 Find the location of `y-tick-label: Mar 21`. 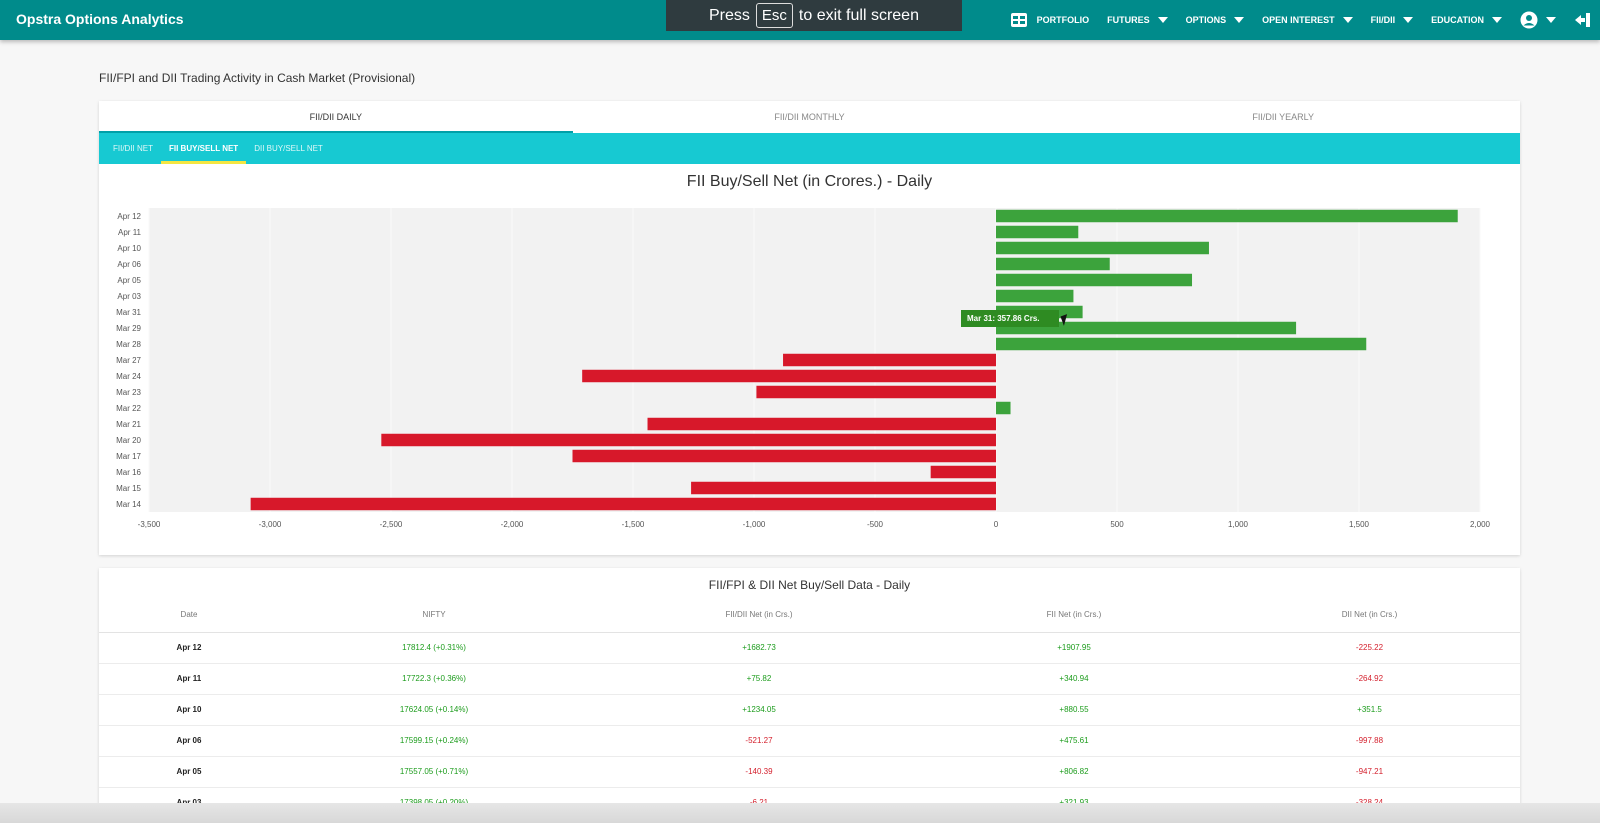

y-tick-label: Mar 21 is located at coordinates (128, 424).